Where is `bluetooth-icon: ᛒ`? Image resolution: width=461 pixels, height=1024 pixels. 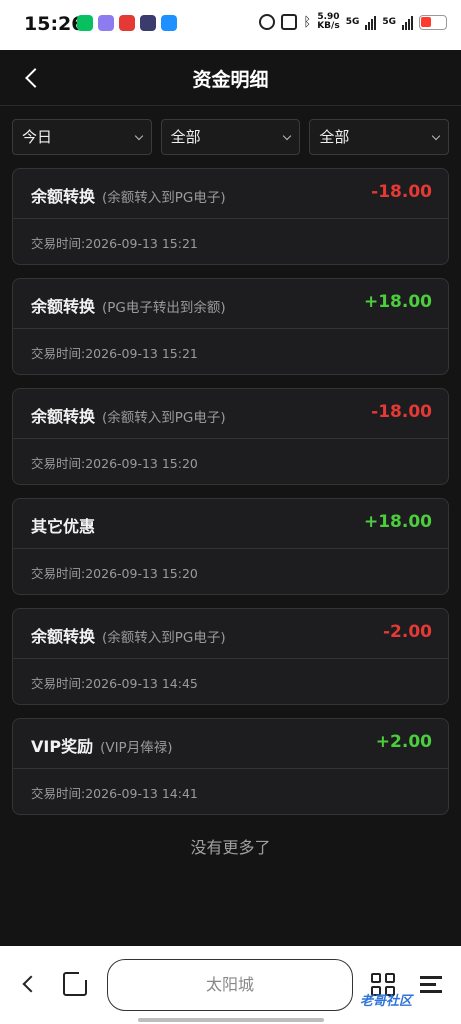
bluetooth-icon: ᛒ is located at coordinates (307, 22).